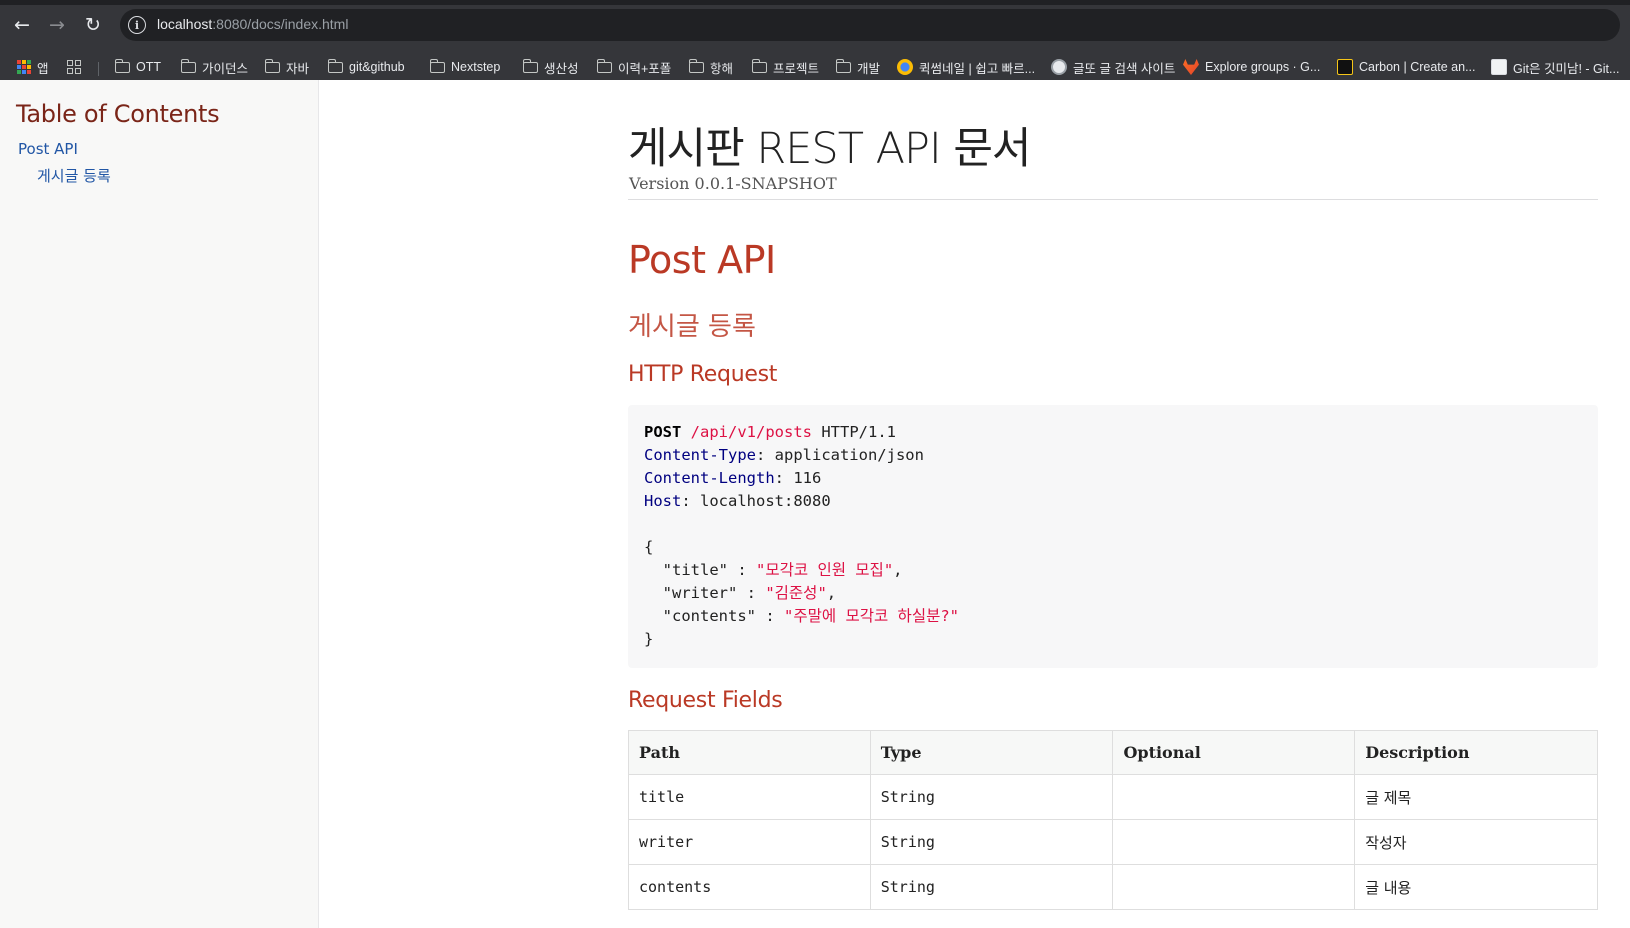 Image resolution: width=1630 pixels, height=928 pixels. I want to click on bookmark-link: 글또 글 검색 사이트, so click(1113, 67).